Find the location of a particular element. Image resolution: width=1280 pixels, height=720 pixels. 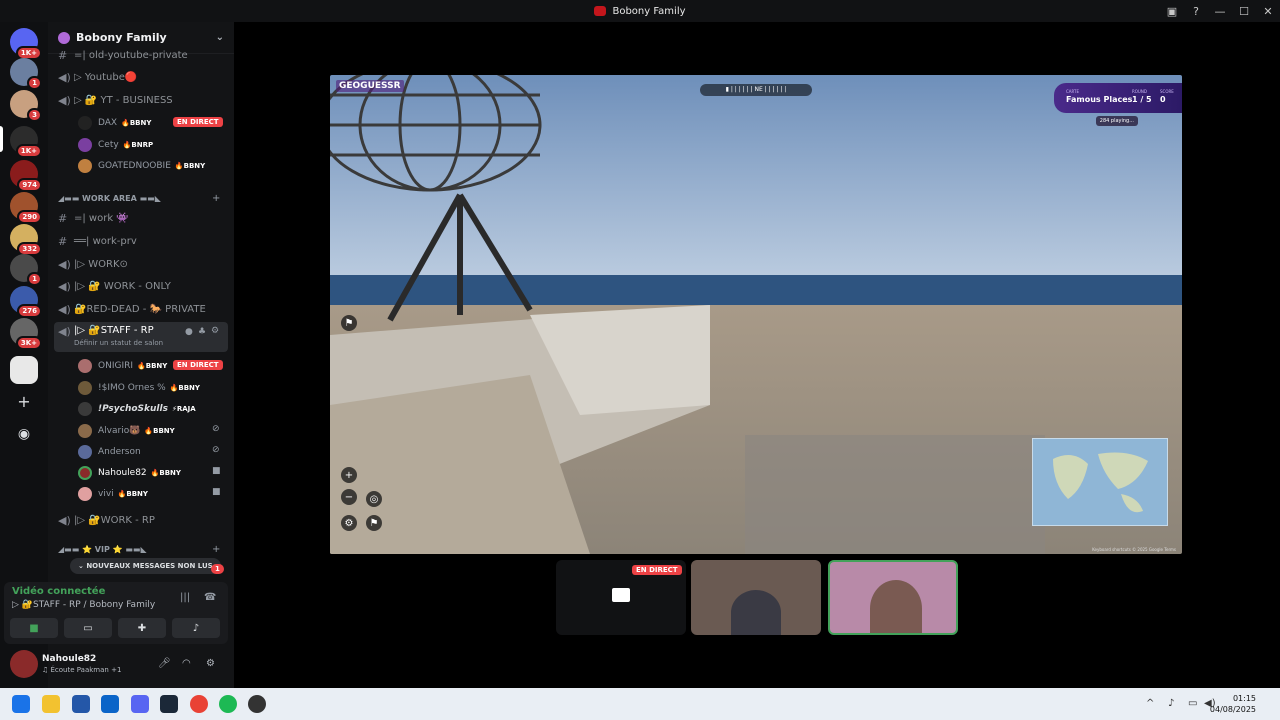

file-explorer-icon is located at coordinates (51, 704).